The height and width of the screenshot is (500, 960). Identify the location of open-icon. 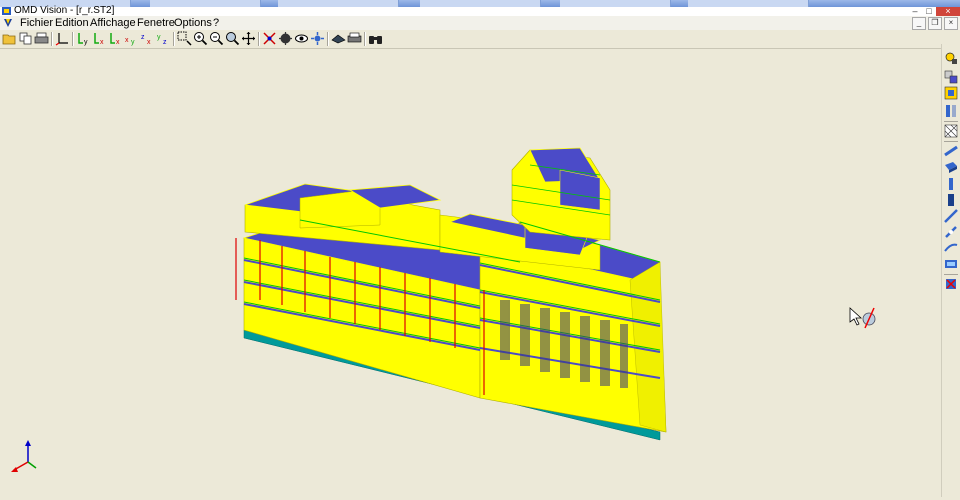
(9, 38).